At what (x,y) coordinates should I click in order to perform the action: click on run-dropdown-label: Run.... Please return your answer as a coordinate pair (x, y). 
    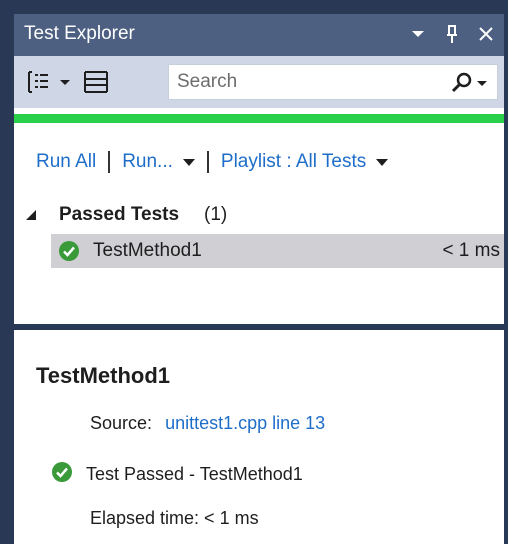
    Looking at the image, I should click on (147, 161).